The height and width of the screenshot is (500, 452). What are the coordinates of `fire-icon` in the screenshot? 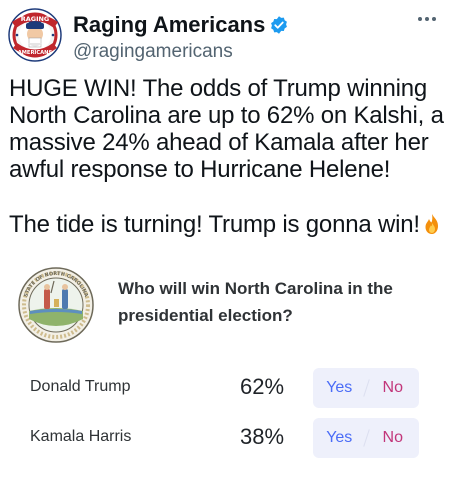 It's located at (432, 224).